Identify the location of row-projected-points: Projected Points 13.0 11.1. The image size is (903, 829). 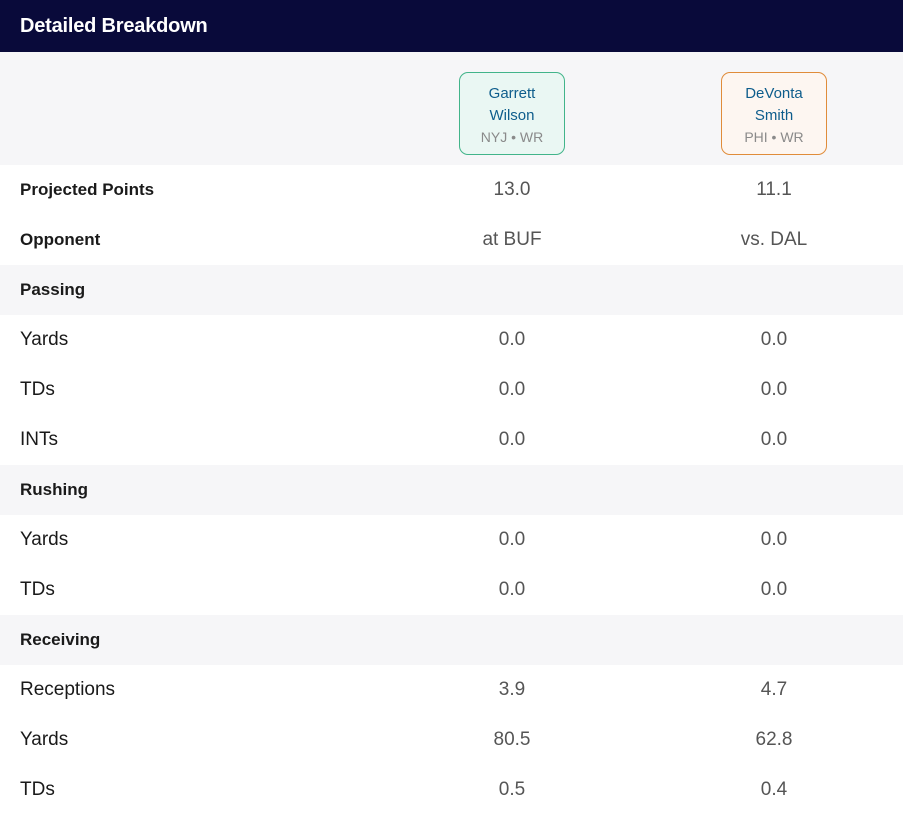
(451, 190).